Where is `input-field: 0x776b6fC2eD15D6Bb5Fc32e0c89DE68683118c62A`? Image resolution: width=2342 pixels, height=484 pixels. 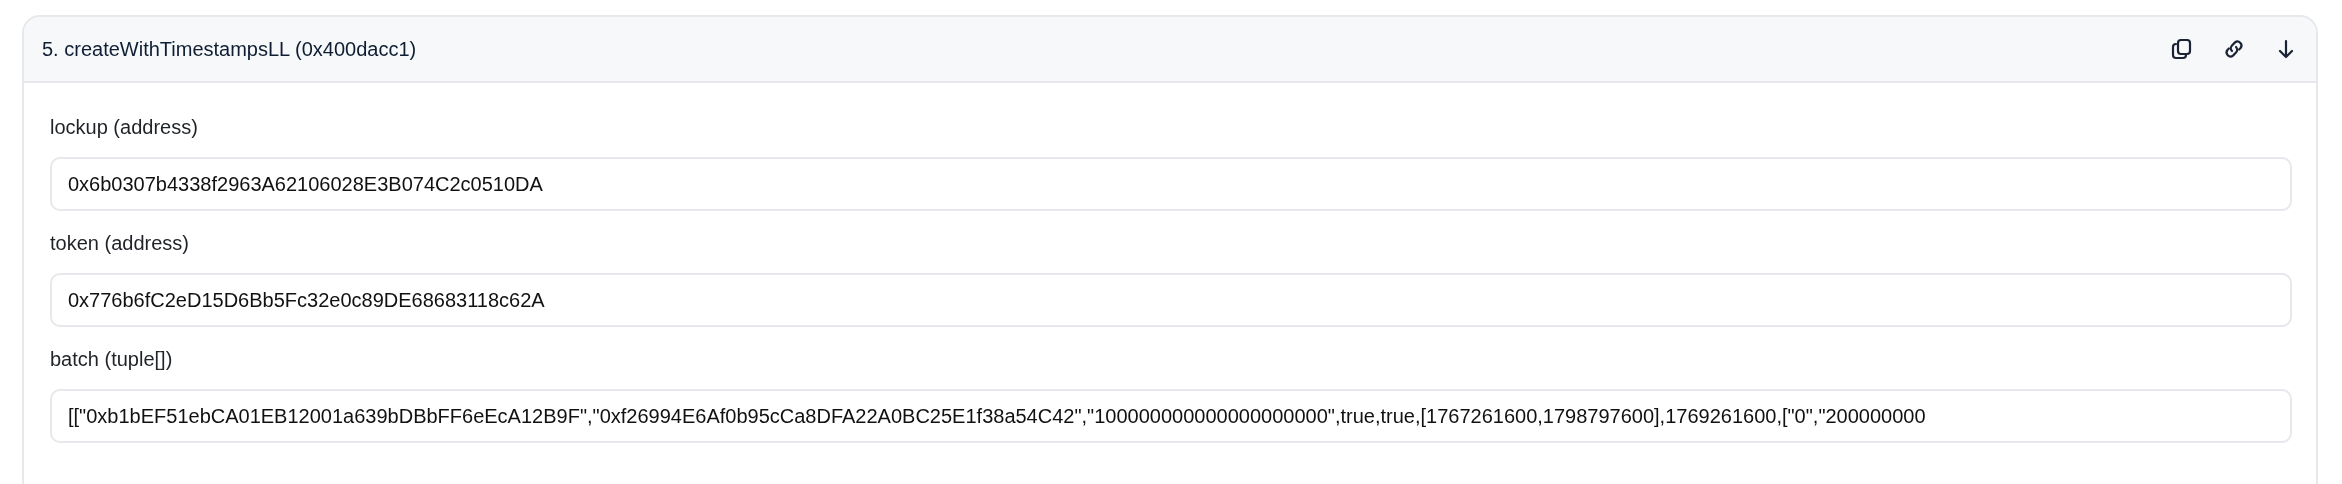 input-field: 0x776b6fC2eD15D6Bb5Fc32e0c89DE68683118c62A is located at coordinates (1171, 300).